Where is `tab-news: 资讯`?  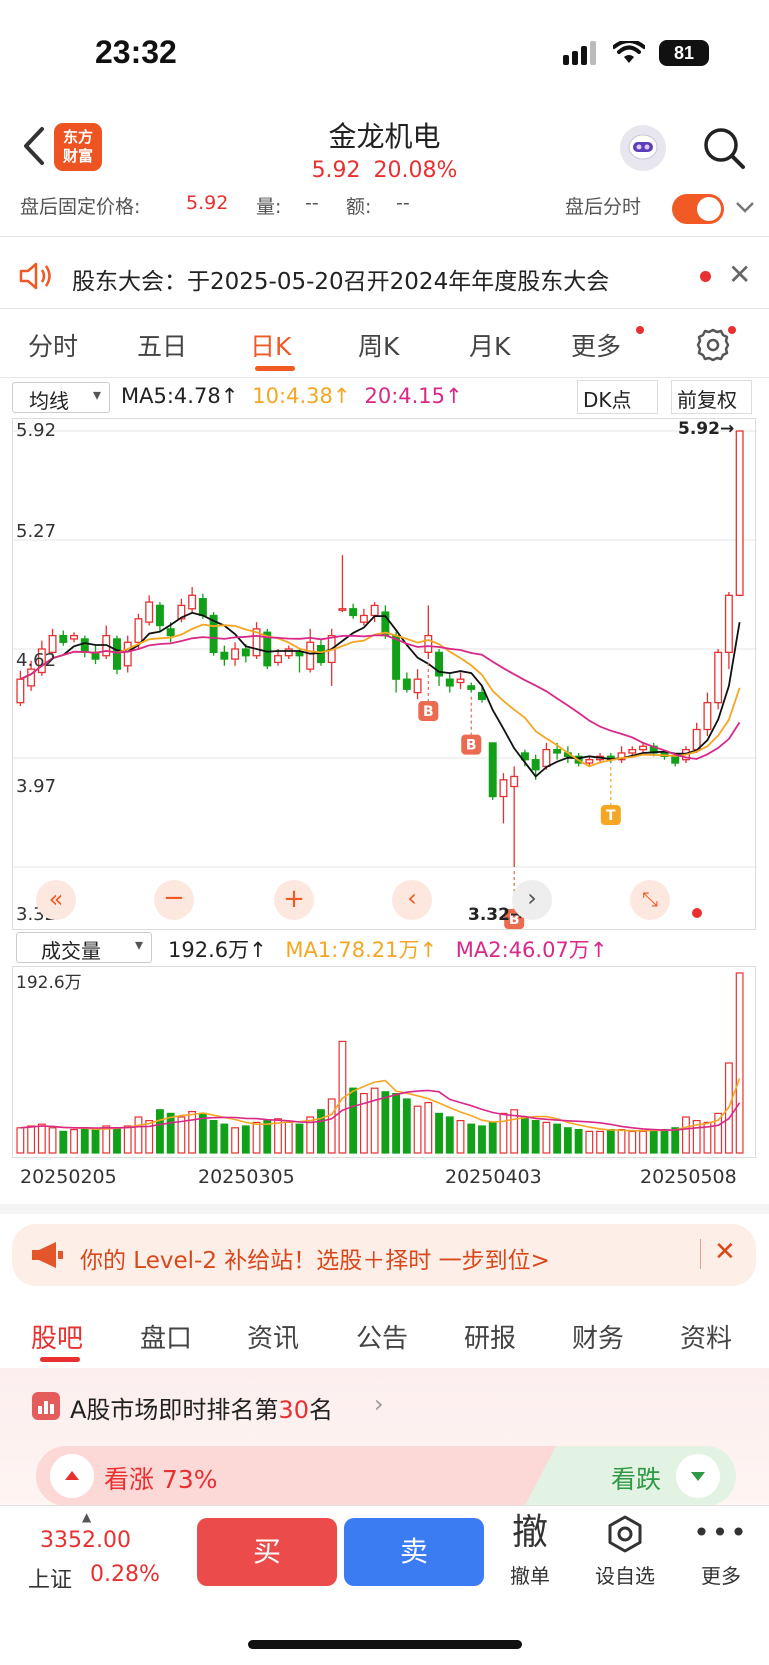
tab-news: 资讯 is located at coordinates (273, 1336).